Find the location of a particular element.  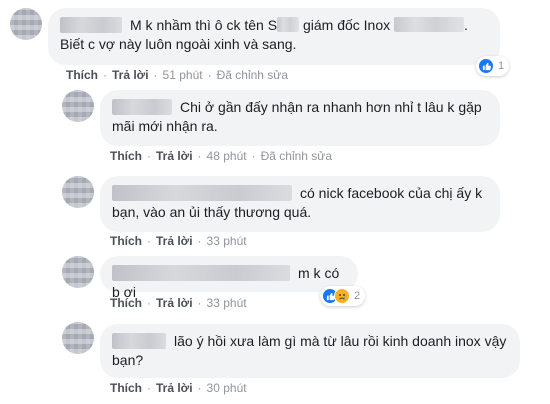

comment-actions: Thích · Trả lời · 51 phút · Đã chỉnh sửa is located at coordinates (177, 75).